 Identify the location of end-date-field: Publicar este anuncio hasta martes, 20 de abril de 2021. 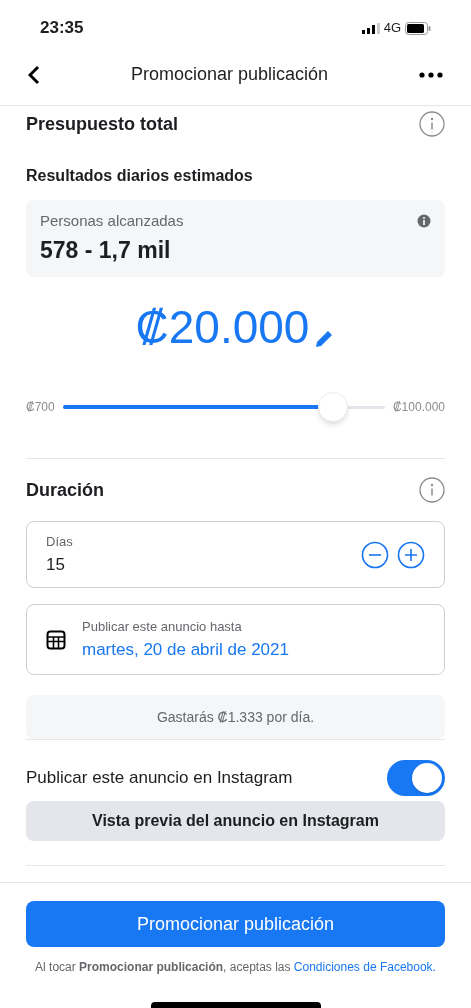
(235, 639).